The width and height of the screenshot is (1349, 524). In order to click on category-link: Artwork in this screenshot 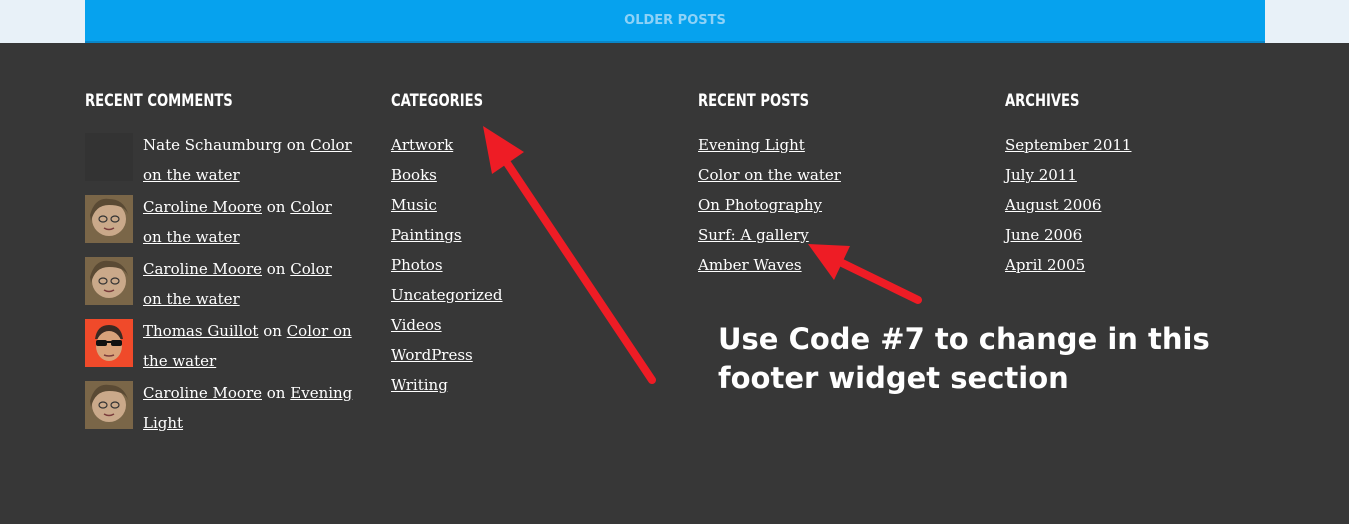, I will do `click(422, 145)`.